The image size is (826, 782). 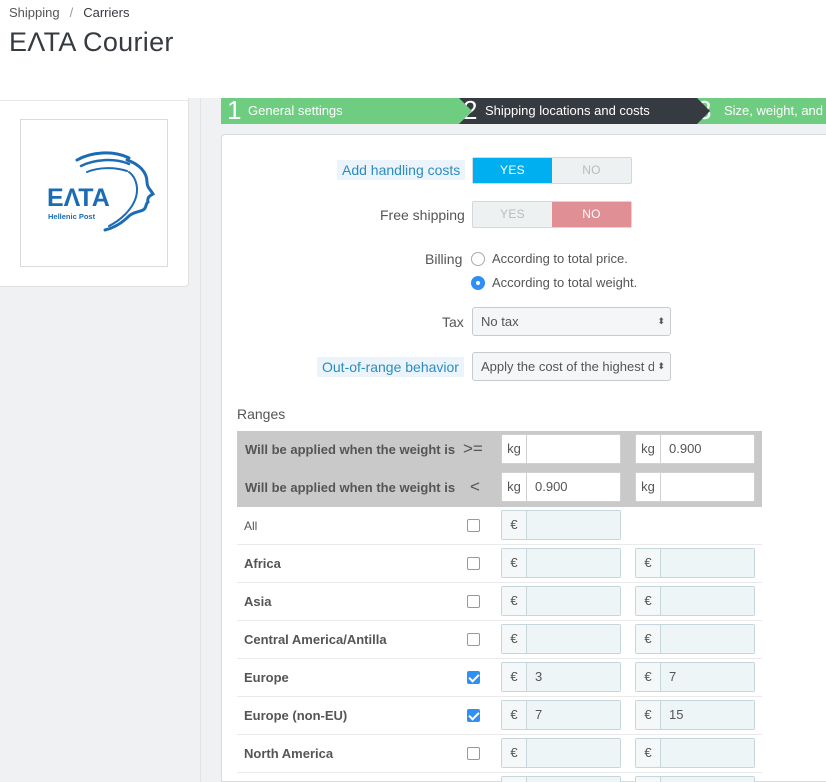 What do you see at coordinates (564, 282) in the screenshot?
I see `billing-total-weight-label: According to total weight.` at bounding box center [564, 282].